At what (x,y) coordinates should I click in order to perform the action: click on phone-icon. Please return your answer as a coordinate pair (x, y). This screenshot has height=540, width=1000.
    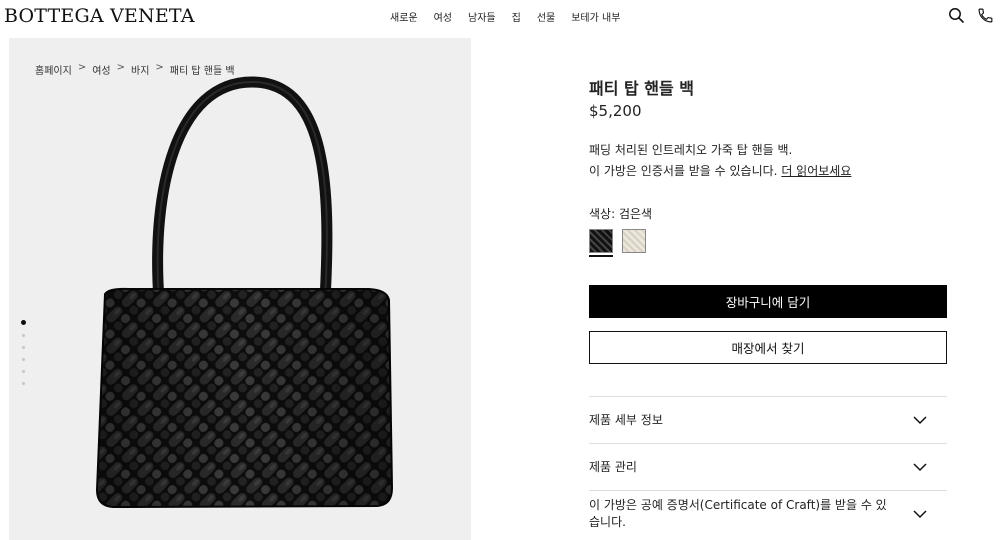
    Looking at the image, I should click on (985, 15).